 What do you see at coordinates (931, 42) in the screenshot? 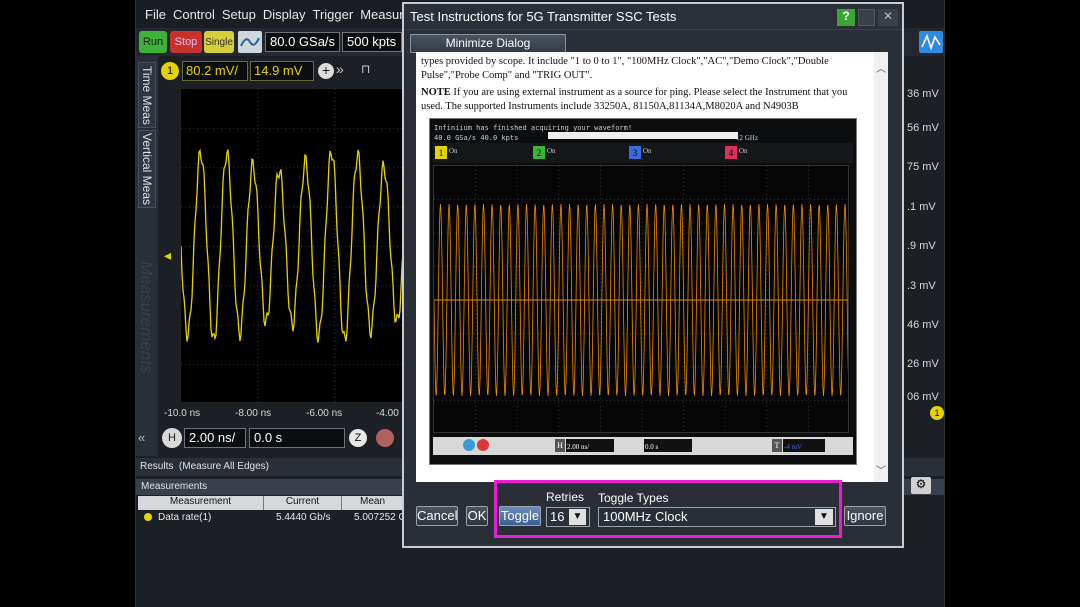
I see `waveform-math-icon` at bounding box center [931, 42].